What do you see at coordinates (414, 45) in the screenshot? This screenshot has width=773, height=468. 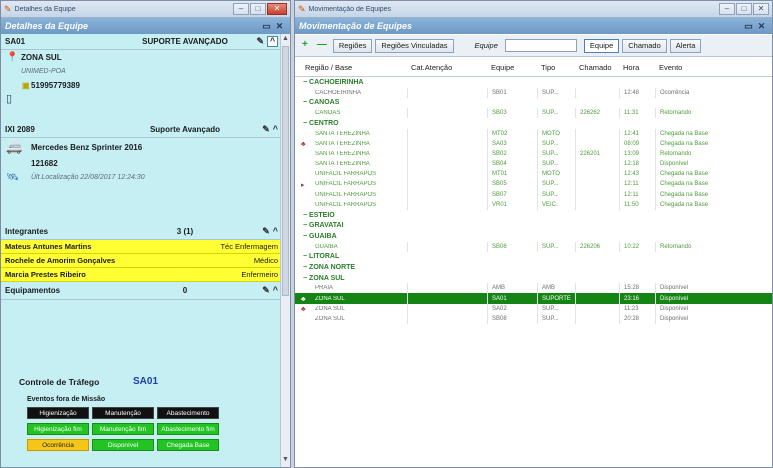 I see `linked-regions-button: Regiões Vinculadas` at bounding box center [414, 45].